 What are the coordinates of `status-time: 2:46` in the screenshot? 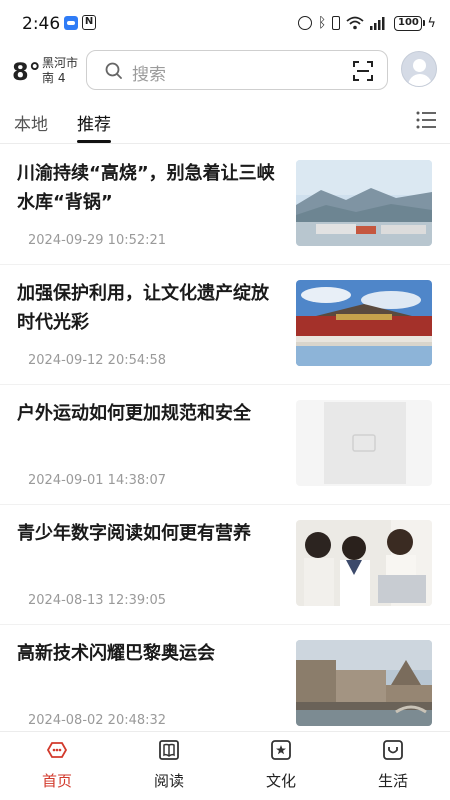 It's located at (41, 24).